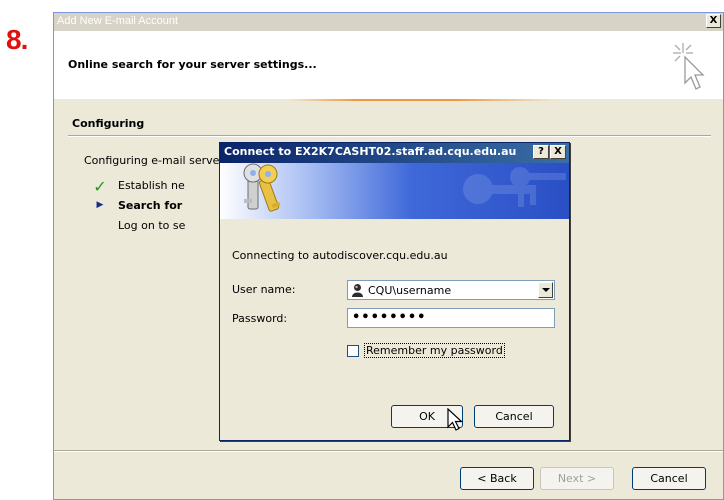 This screenshot has width=724, height=500. I want to click on password-value: ••••••••, so click(389, 317).